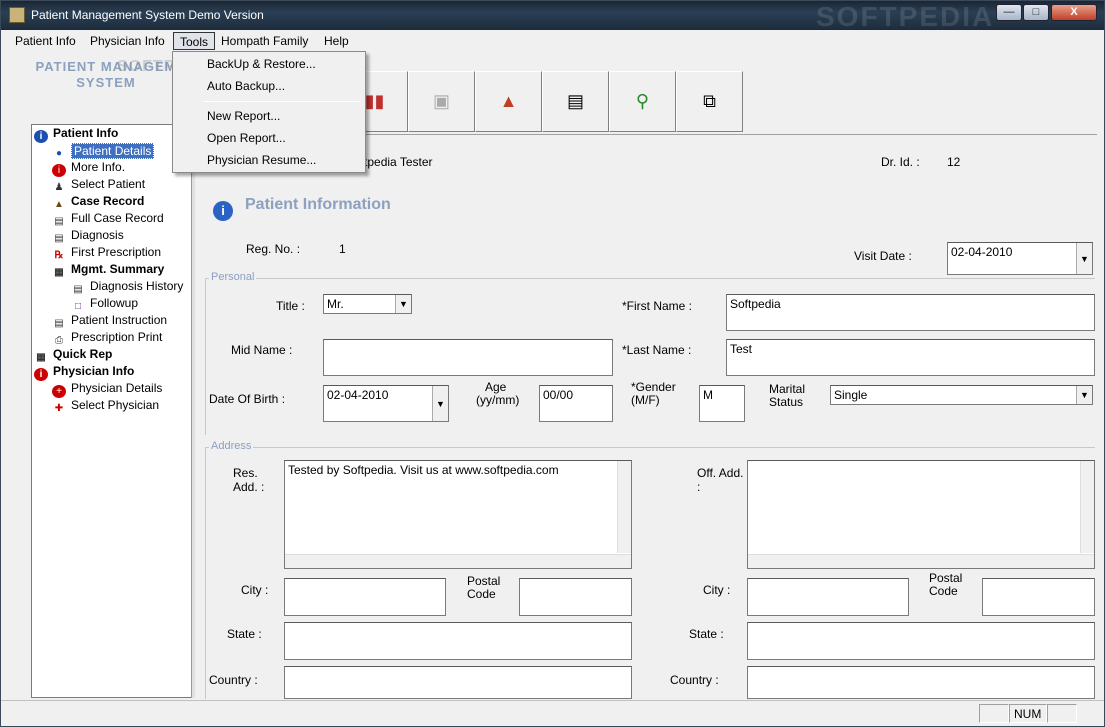 Image resolution: width=1105 pixels, height=727 pixels. What do you see at coordinates (264, 41) in the screenshot?
I see `menu-hompath-family: Hompath Family` at bounding box center [264, 41].